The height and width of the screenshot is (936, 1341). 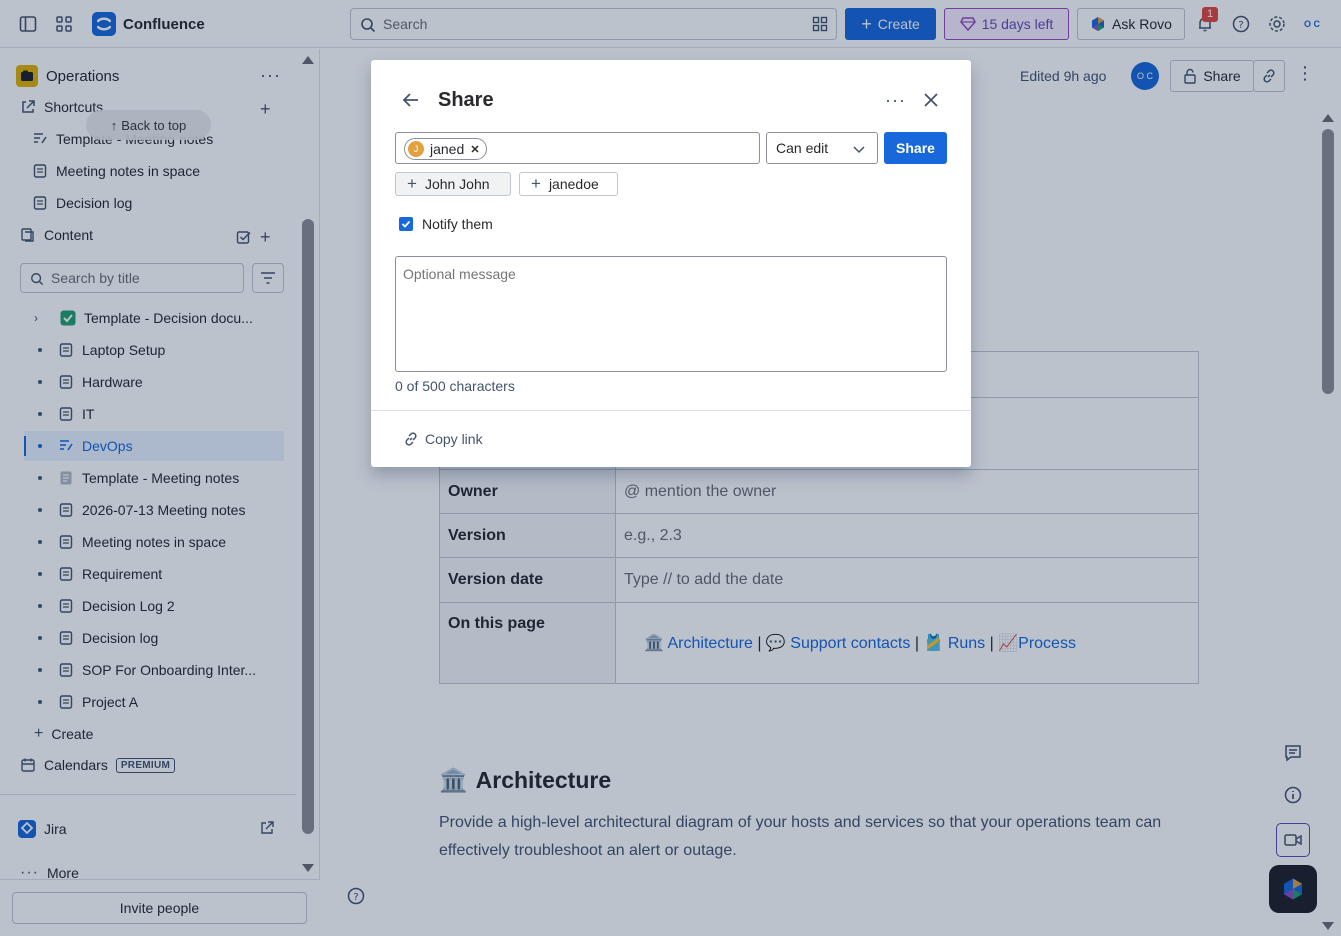 What do you see at coordinates (454, 439) in the screenshot?
I see `copy-link-label: Copy link` at bounding box center [454, 439].